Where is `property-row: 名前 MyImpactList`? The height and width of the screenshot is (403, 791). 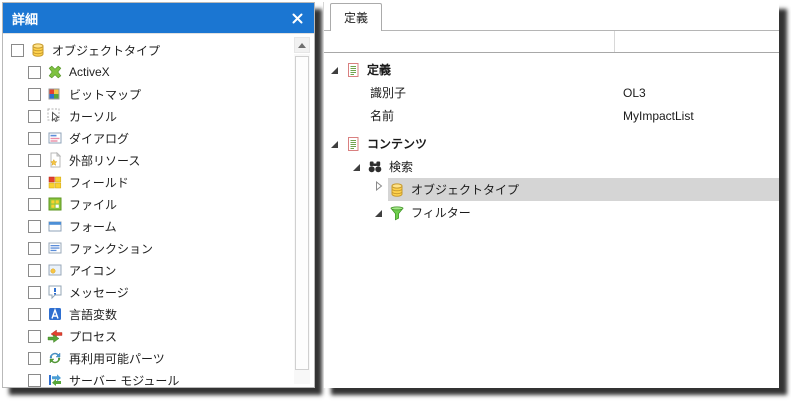 property-row: 名前 MyImpactList is located at coordinates (551, 115).